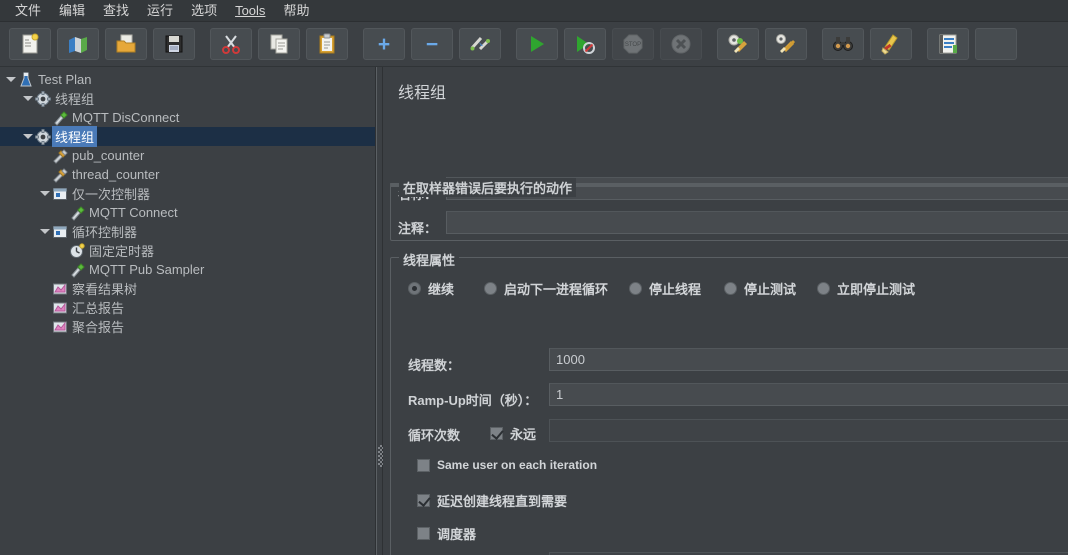 Image resolution: width=1068 pixels, height=555 pixels. I want to click on listener-icon, so click(60, 288).